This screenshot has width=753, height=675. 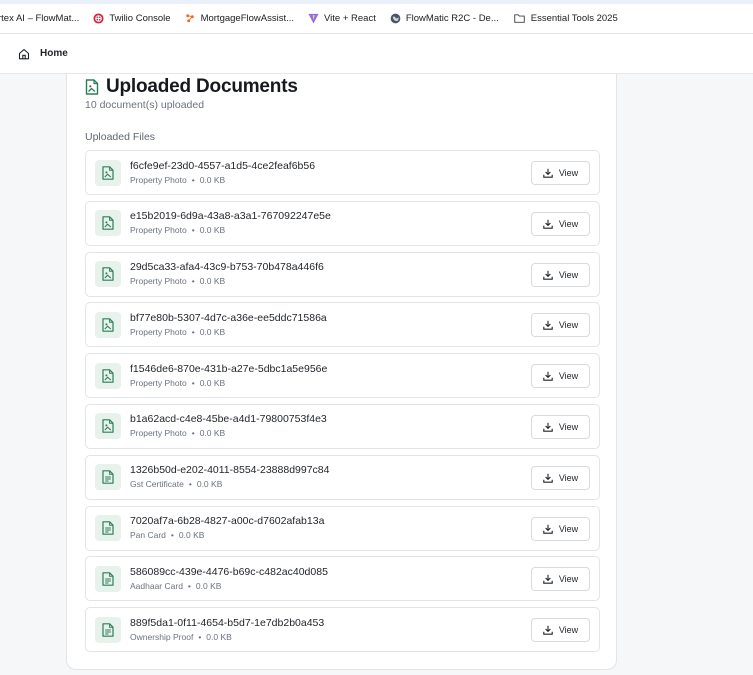 What do you see at coordinates (98, 18) in the screenshot?
I see `twilio-icon` at bounding box center [98, 18].